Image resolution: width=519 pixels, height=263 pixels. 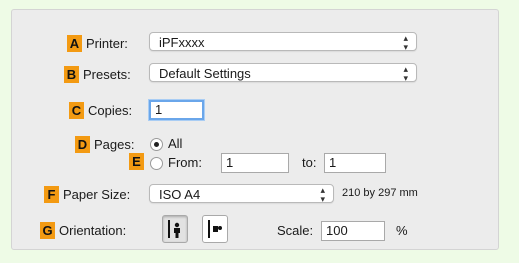 I want to click on pages-to-label: to:, so click(x=309, y=162).